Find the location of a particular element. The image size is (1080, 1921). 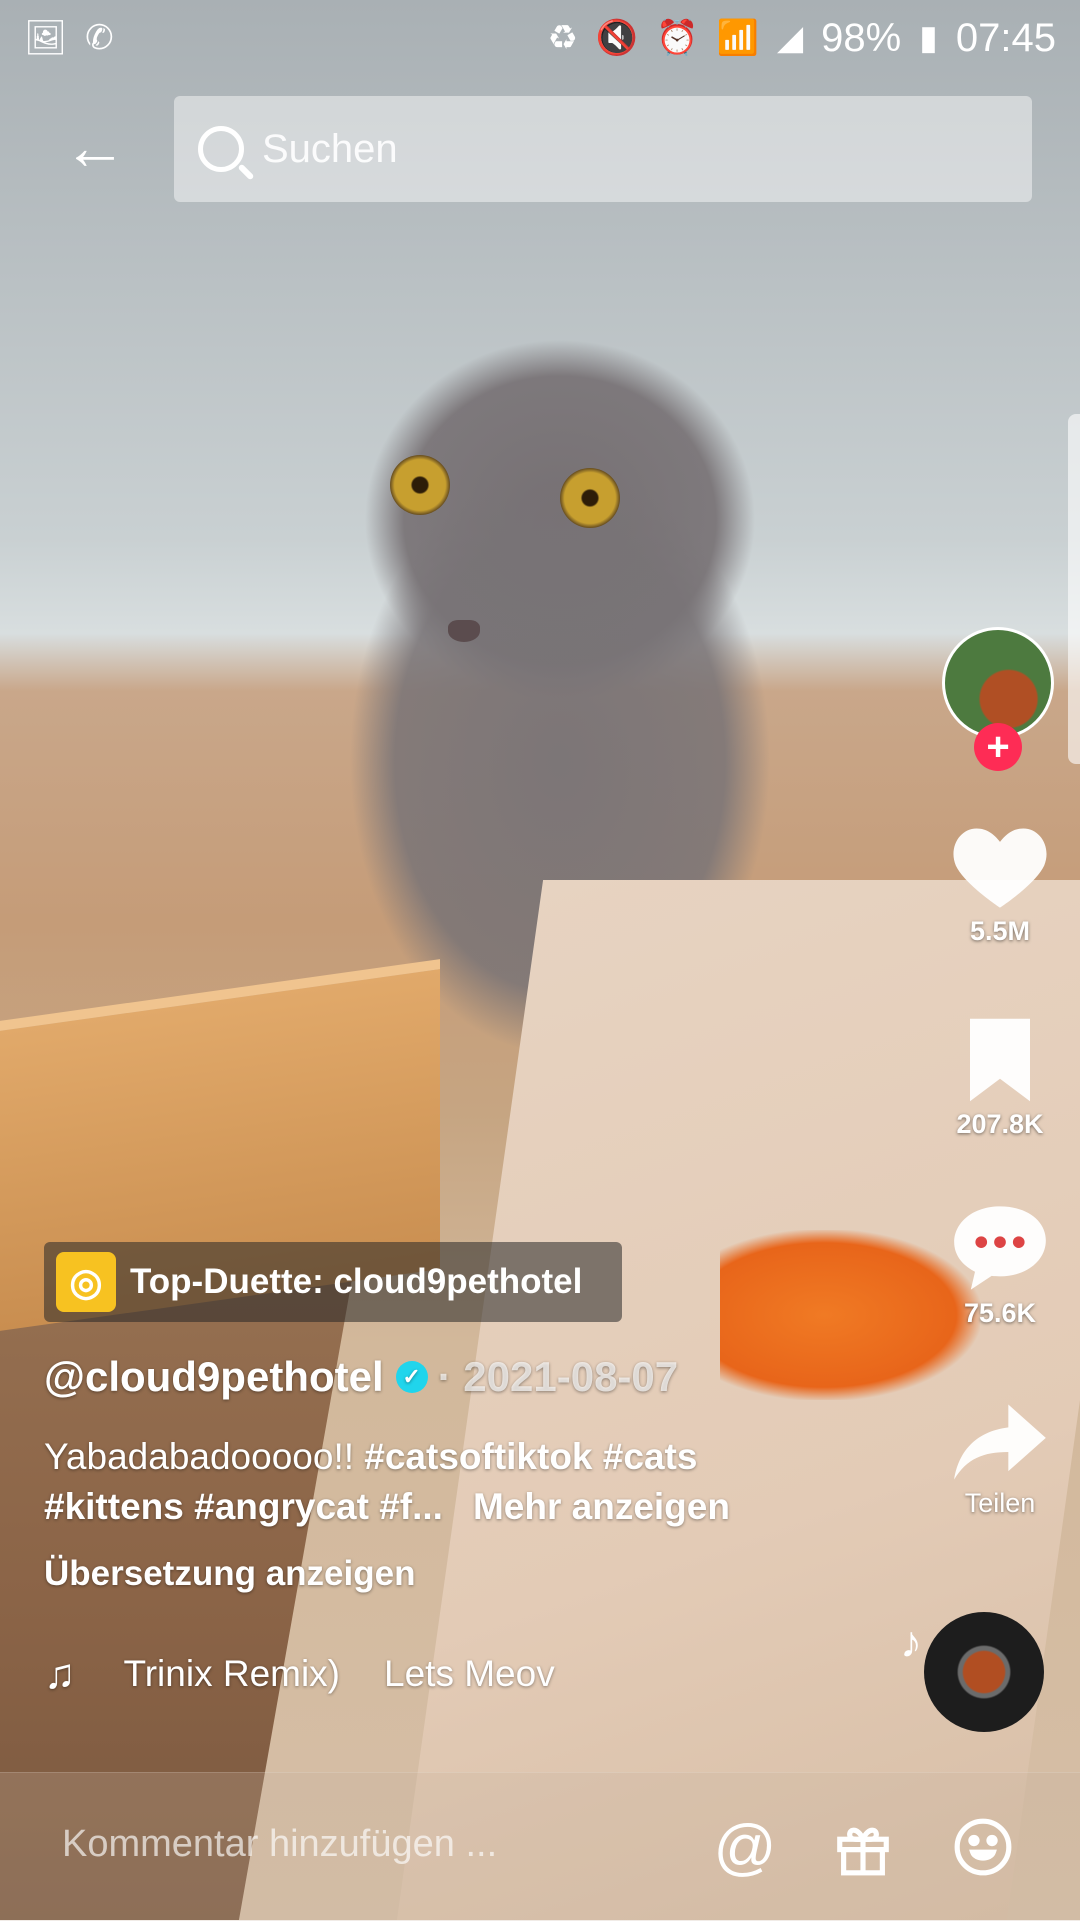

mention-button: @ is located at coordinates (745, 1847).